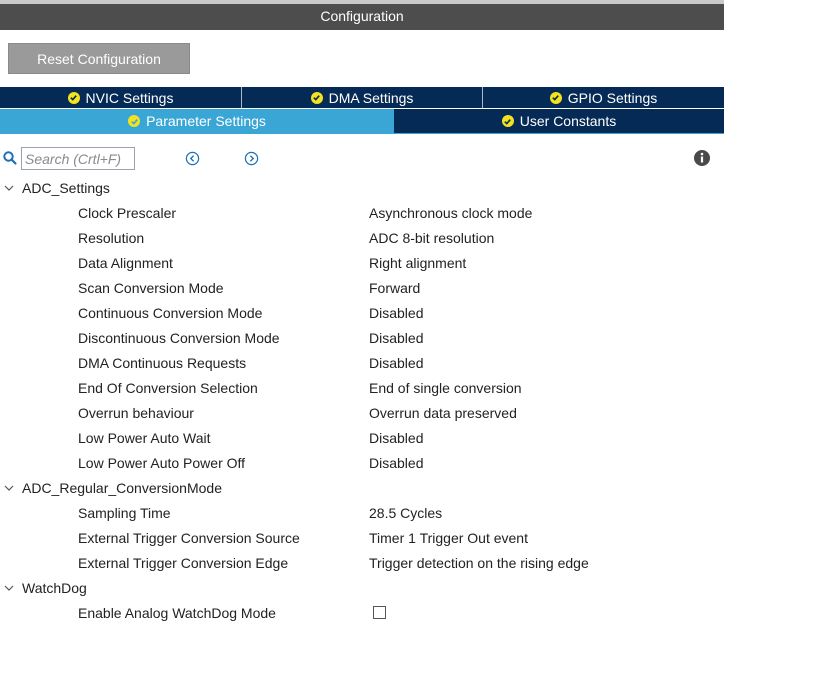  I want to click on tab-nvic-settings: NVIC Settings, so click(121, 97).